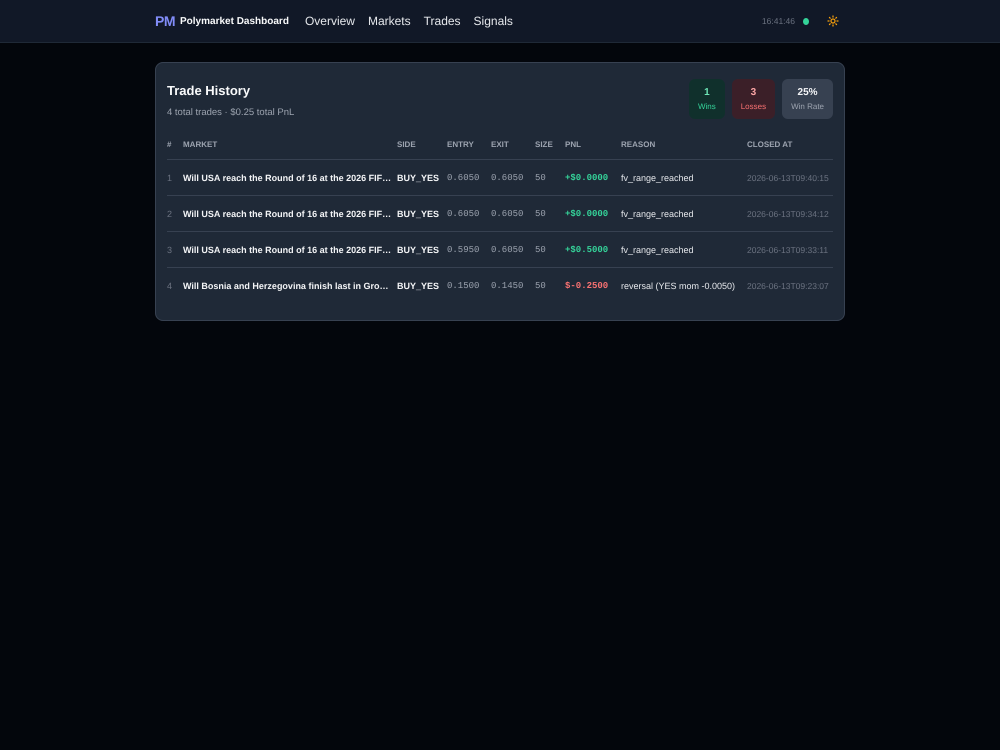 This screenshot has height=750, width=1000. What do you see at coordinates (234, 21) in the screenshot?
I see `app-title: Polymarket Dashboard` at bounding box center [234, 21].